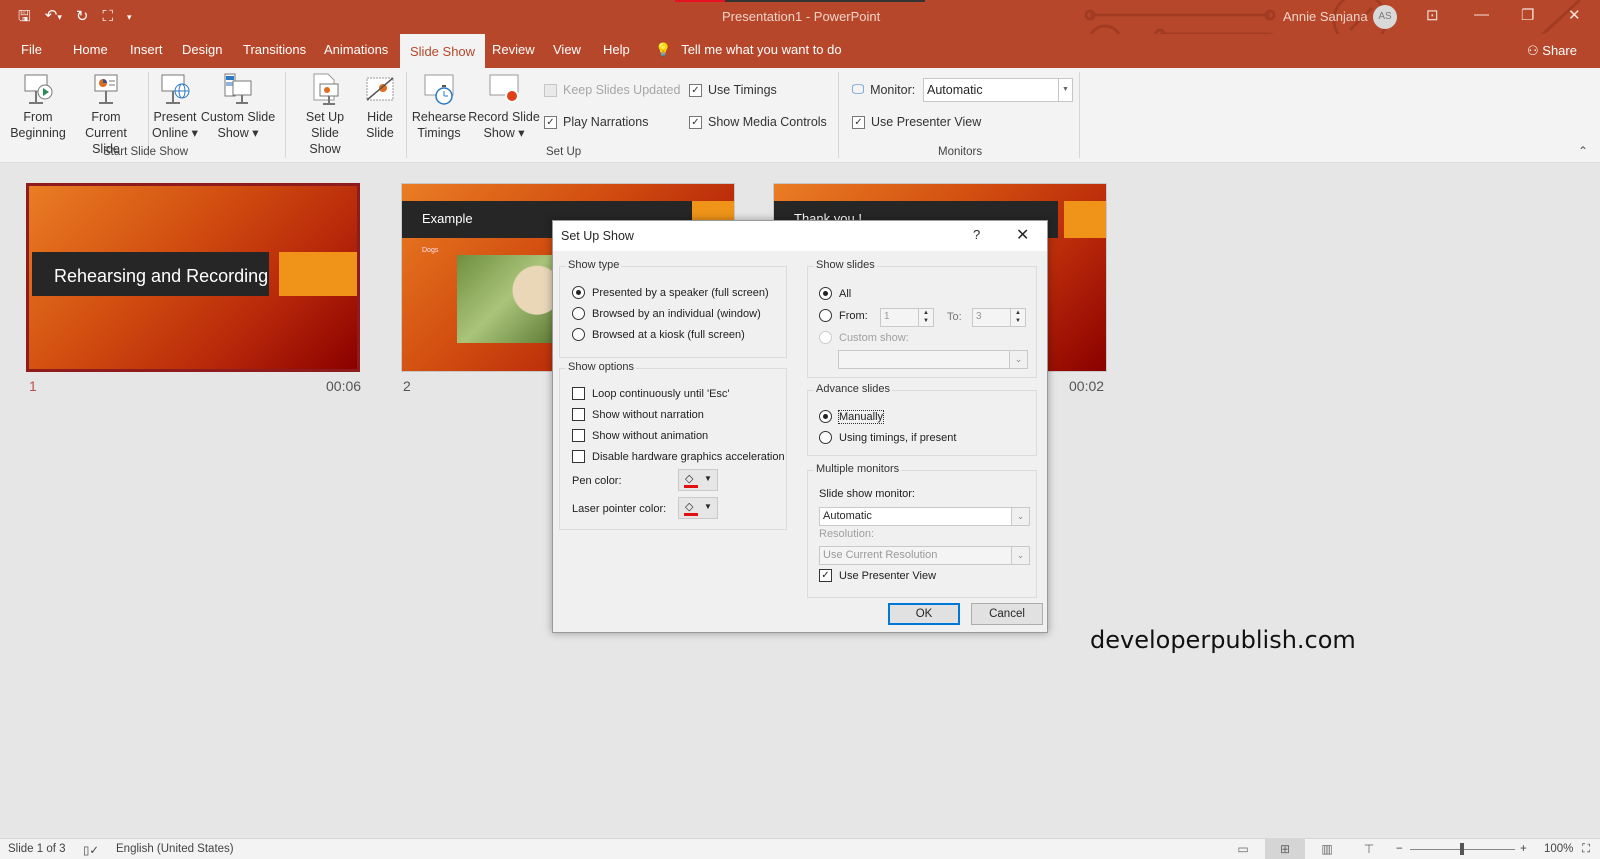  I want to click on checkbox-without-animation: Show without animation, so click(640, 435).